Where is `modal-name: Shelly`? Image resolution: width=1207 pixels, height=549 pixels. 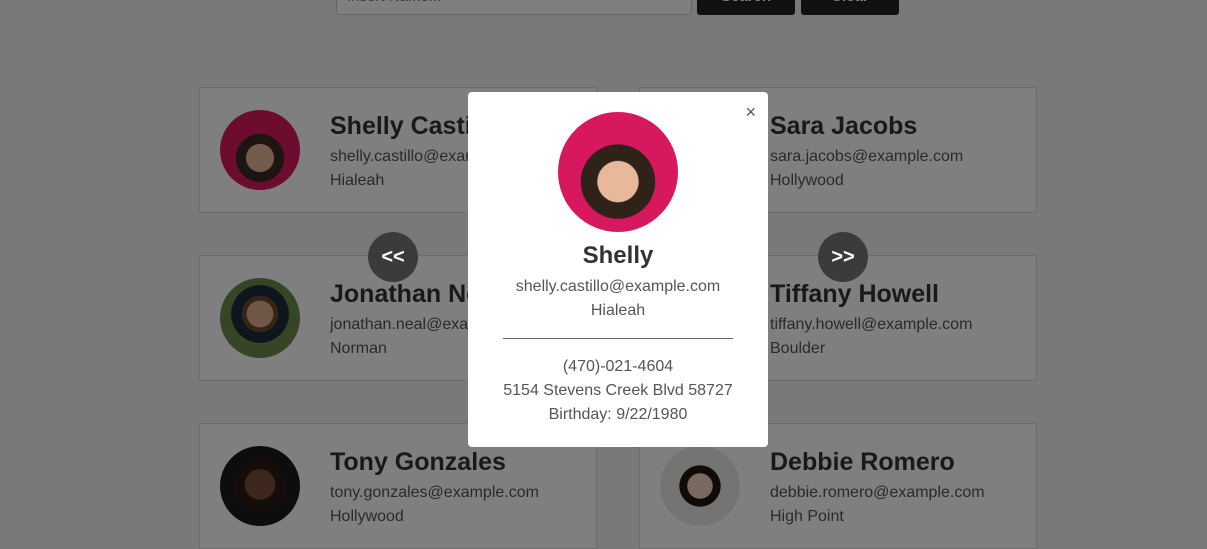 modal-name: Shelly is located at coordinates (618, 255).